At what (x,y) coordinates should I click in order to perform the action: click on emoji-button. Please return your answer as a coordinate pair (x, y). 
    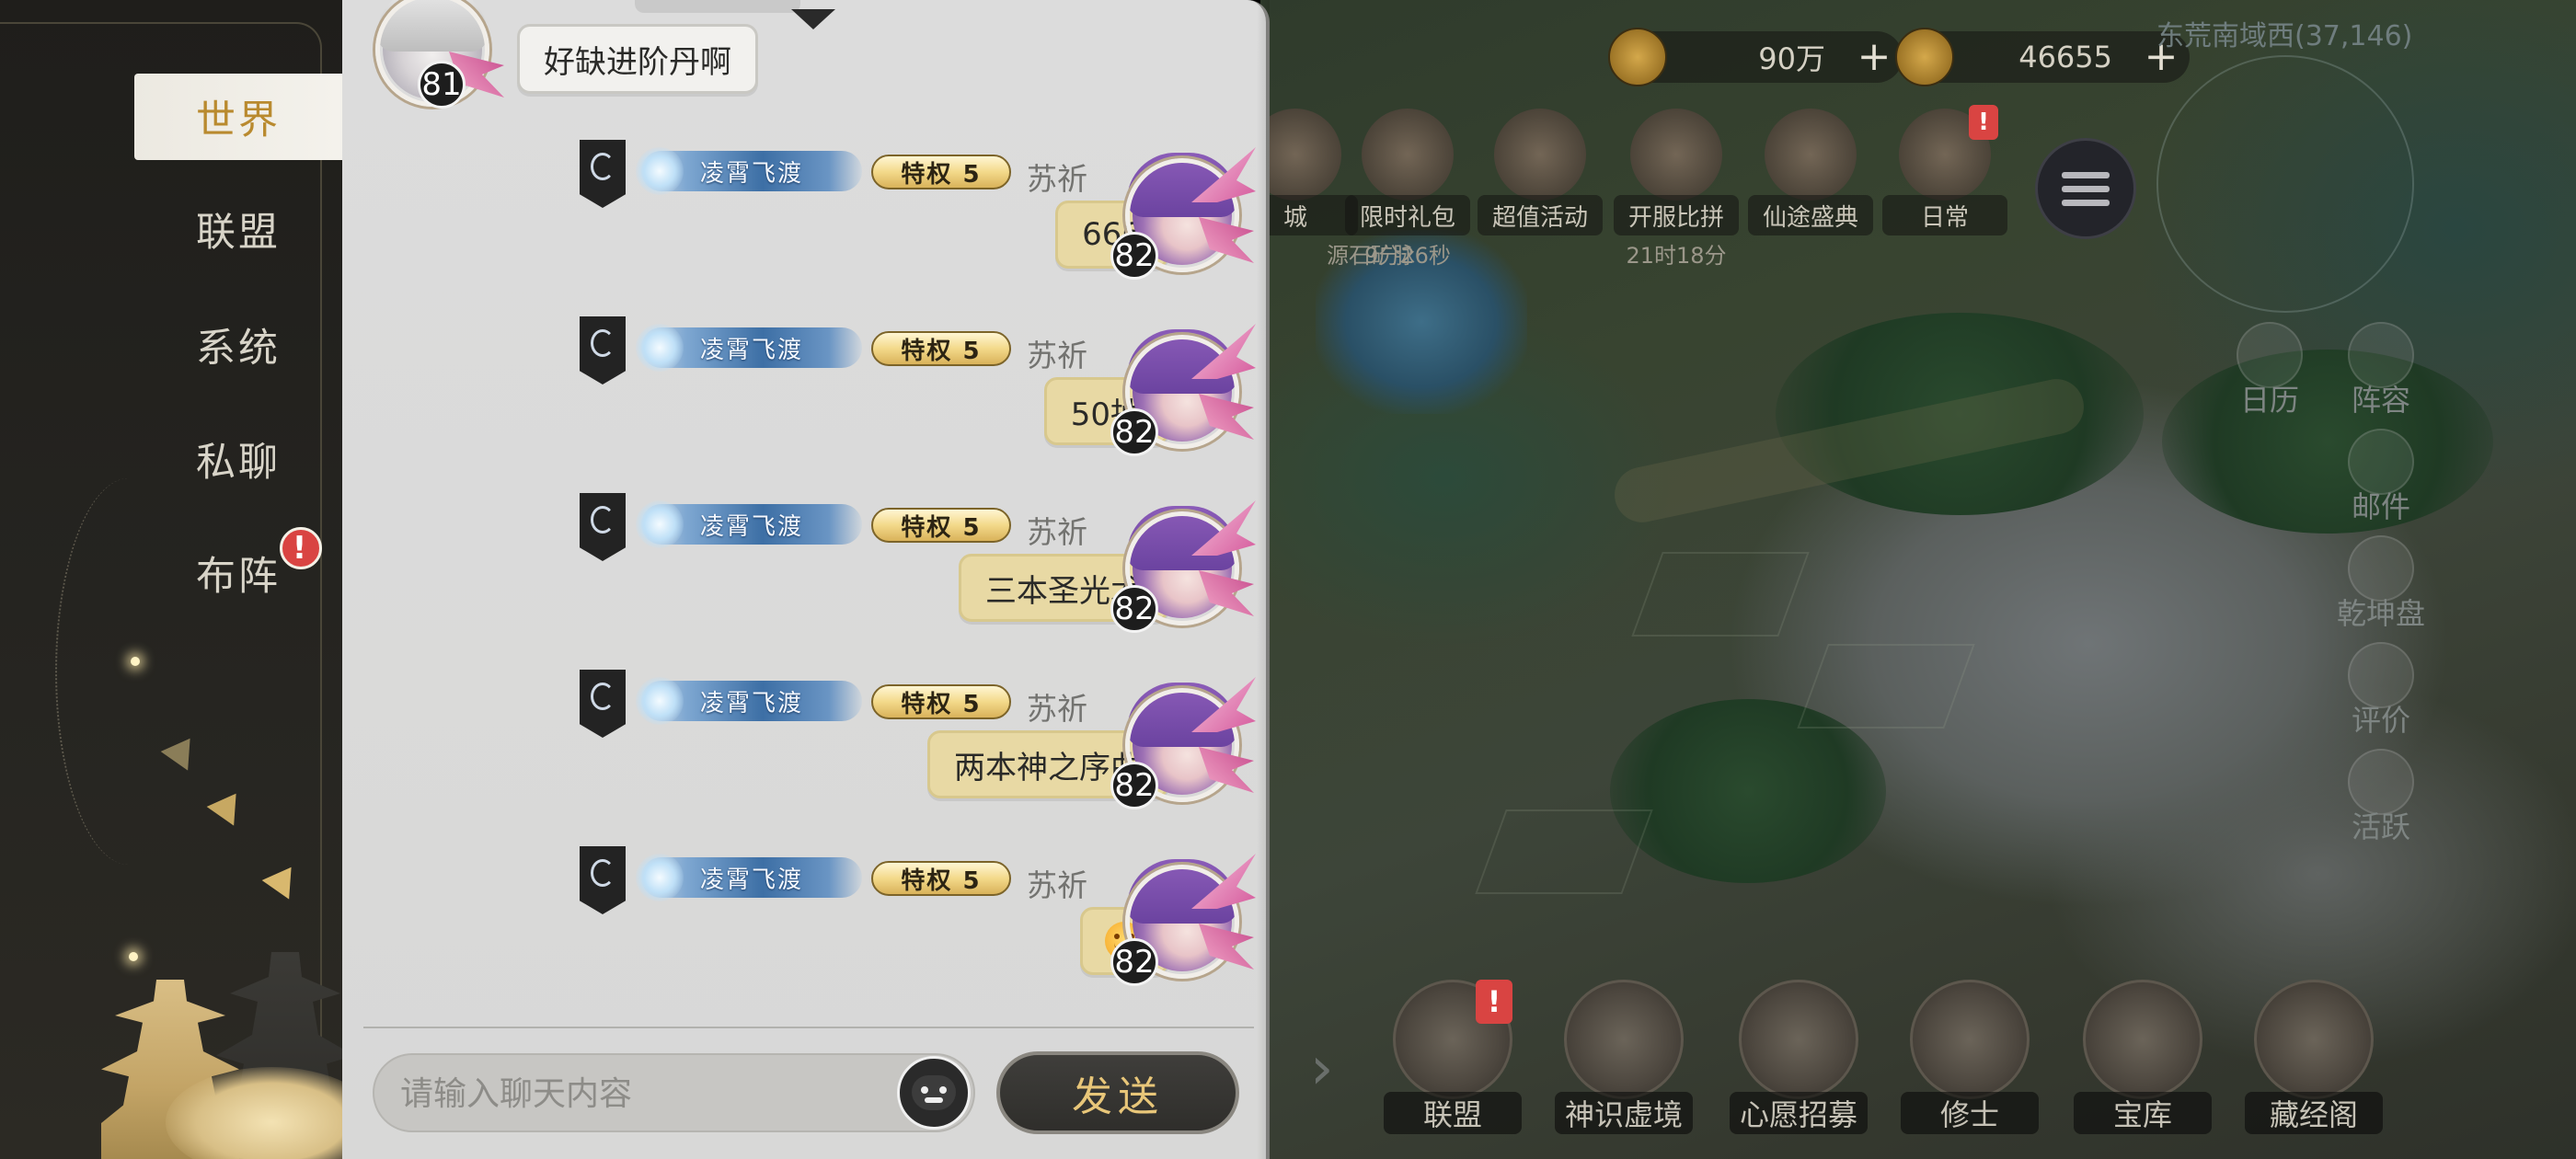
    Looking at the image, I should click on (934, 1093).